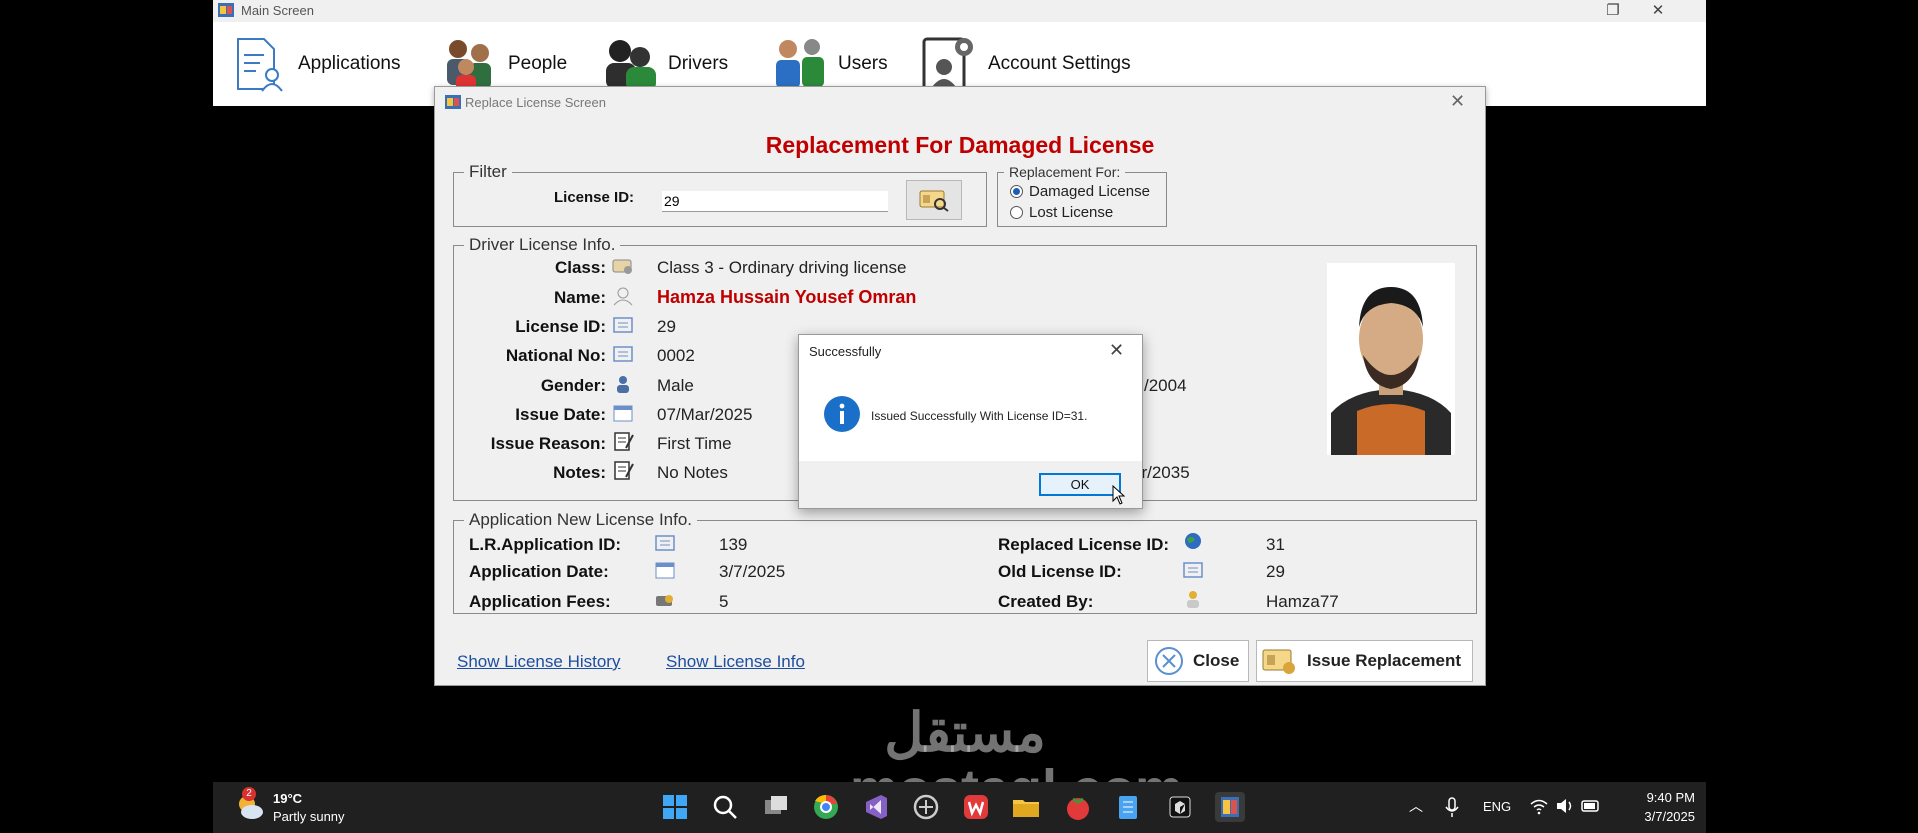 This screenshot has height=833, width=1918. I want to click on show-license-info-link: Show License Info, so click(735, 662).